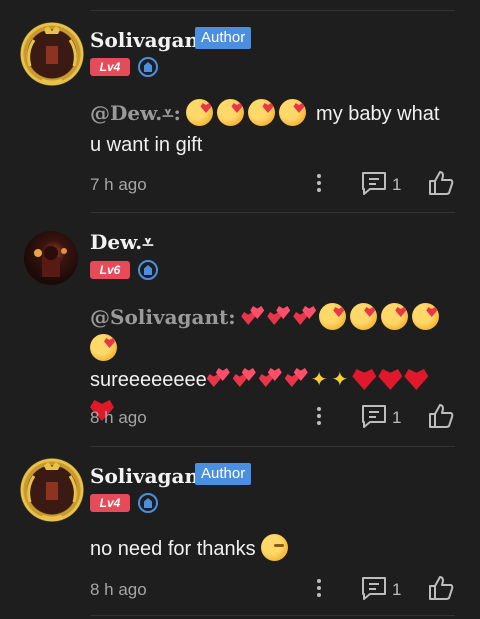  I want to click on divider-top, so click(272, 10).